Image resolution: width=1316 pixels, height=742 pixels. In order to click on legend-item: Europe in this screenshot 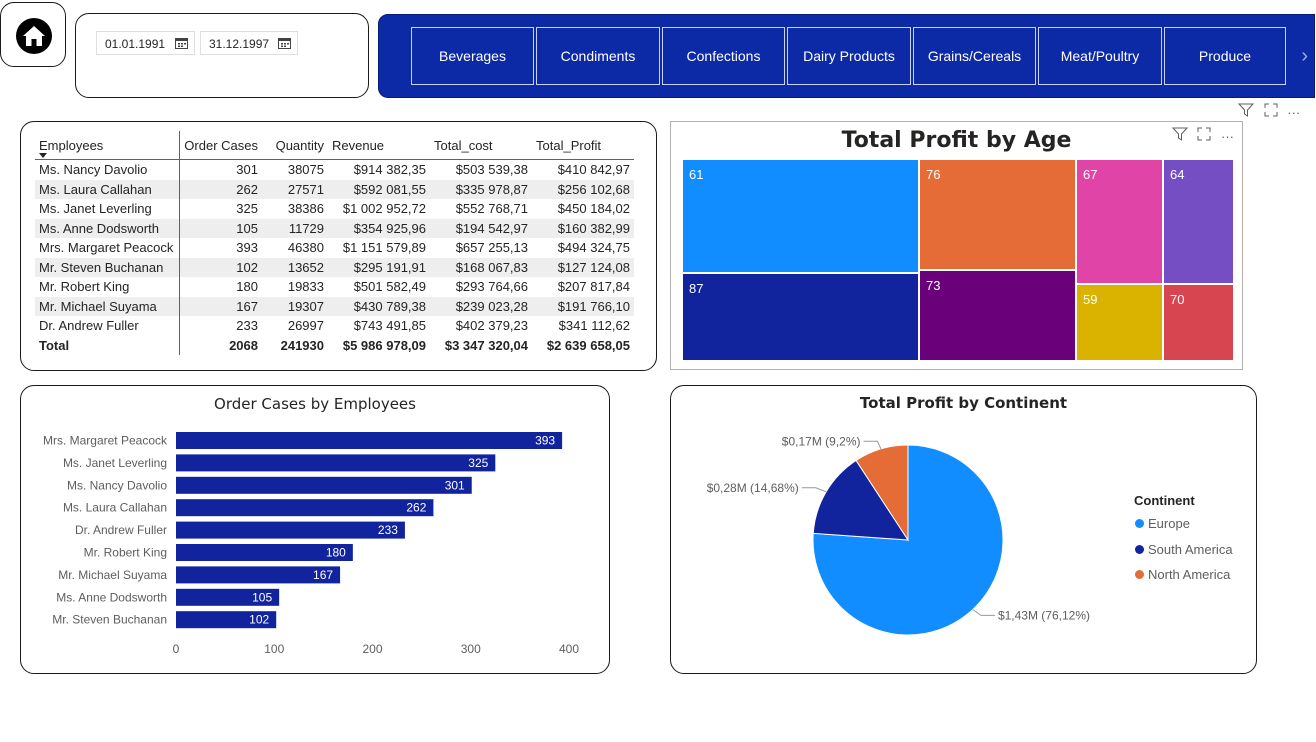, I will do `click(1162, 523)`.